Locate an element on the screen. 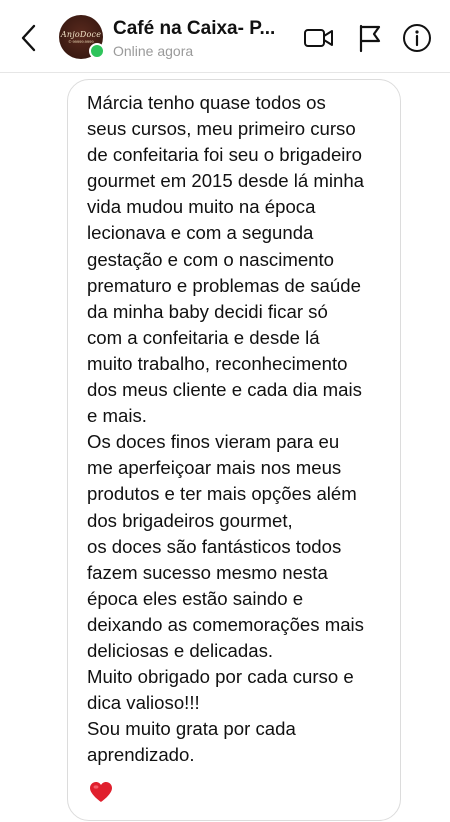 The width and height of the screenshot is (450, 822). info-button is located at coordinates (417, 38).